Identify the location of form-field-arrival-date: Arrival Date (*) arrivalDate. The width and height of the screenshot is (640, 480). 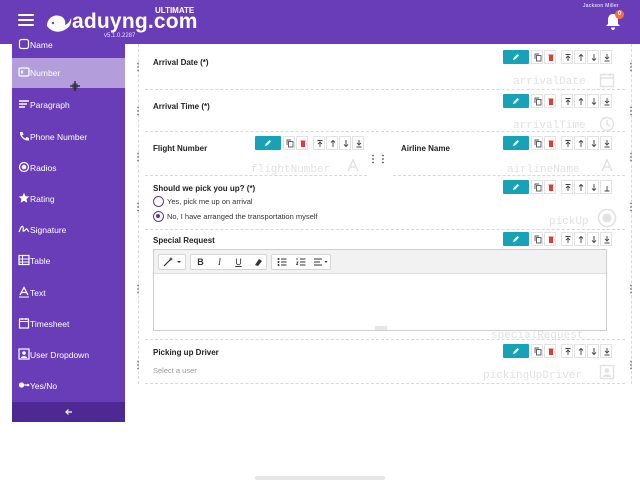
(385, 69).